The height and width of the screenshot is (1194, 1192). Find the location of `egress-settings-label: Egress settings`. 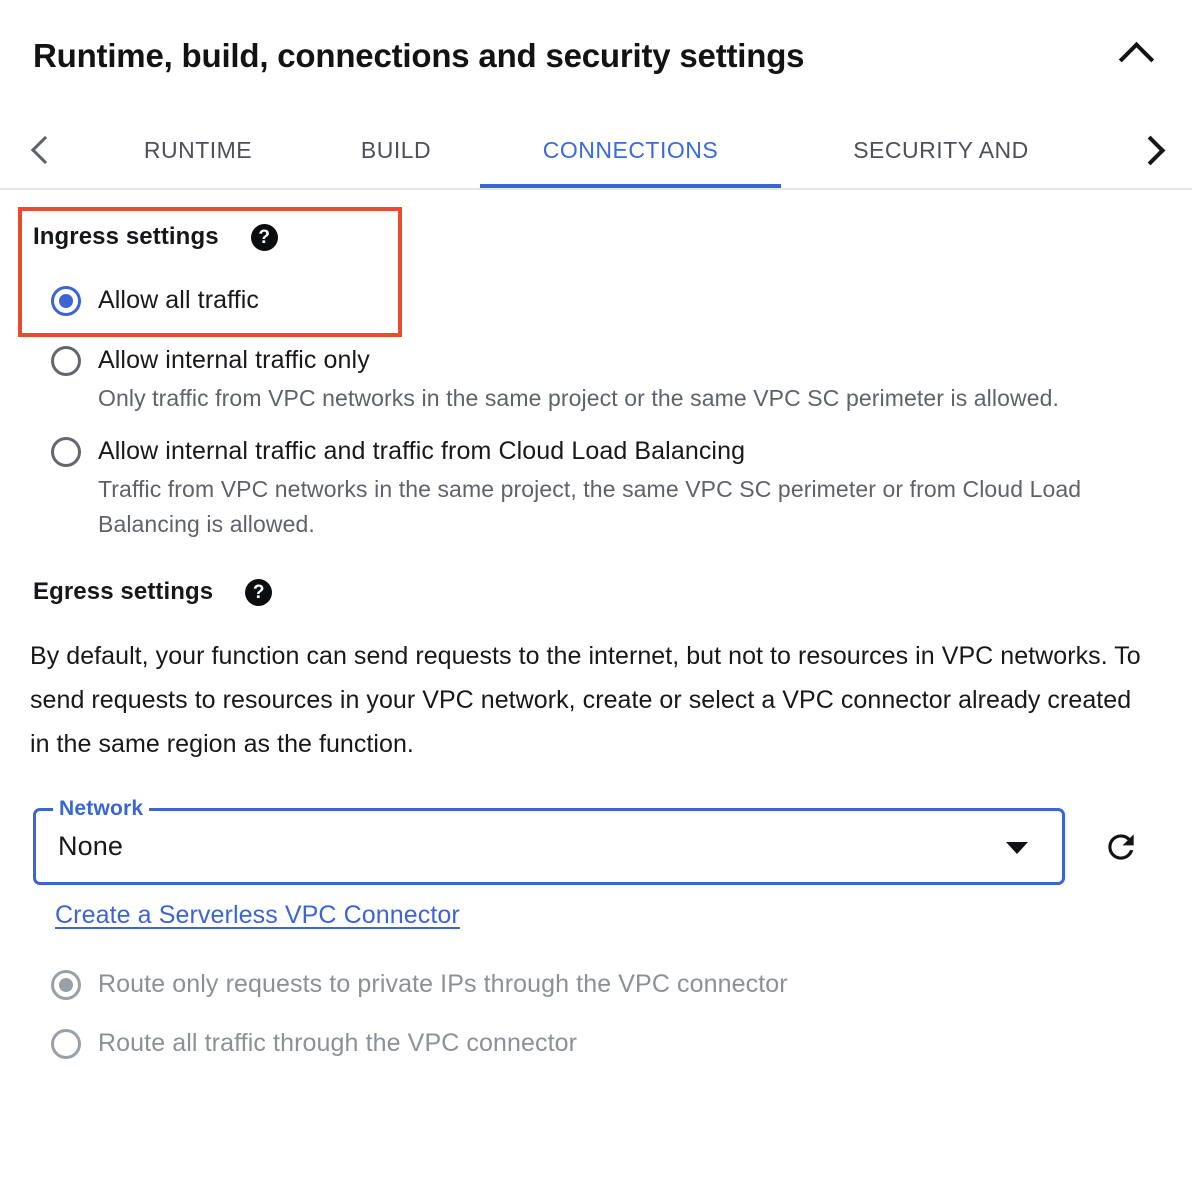

egress-settings-label: Egress settings is located at coordinates (123, 591).